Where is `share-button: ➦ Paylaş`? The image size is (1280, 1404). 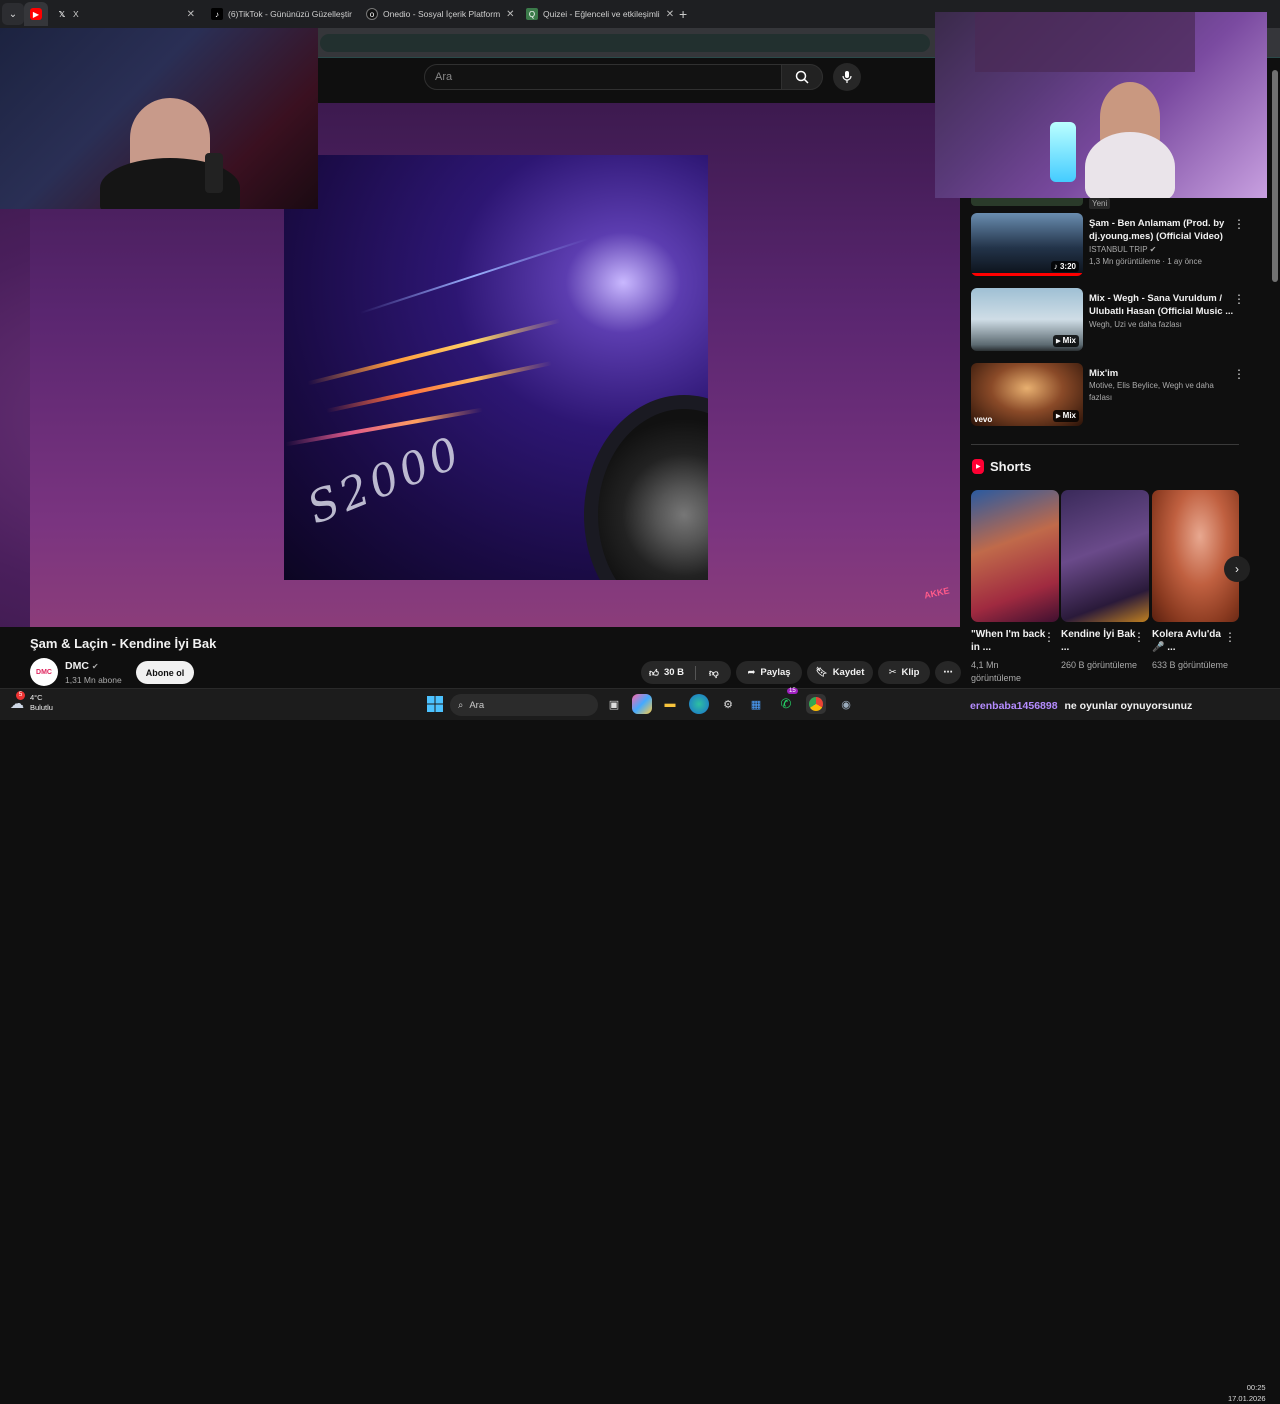 share-button: ➦ Paylaş is located at coordinates (769, 672).